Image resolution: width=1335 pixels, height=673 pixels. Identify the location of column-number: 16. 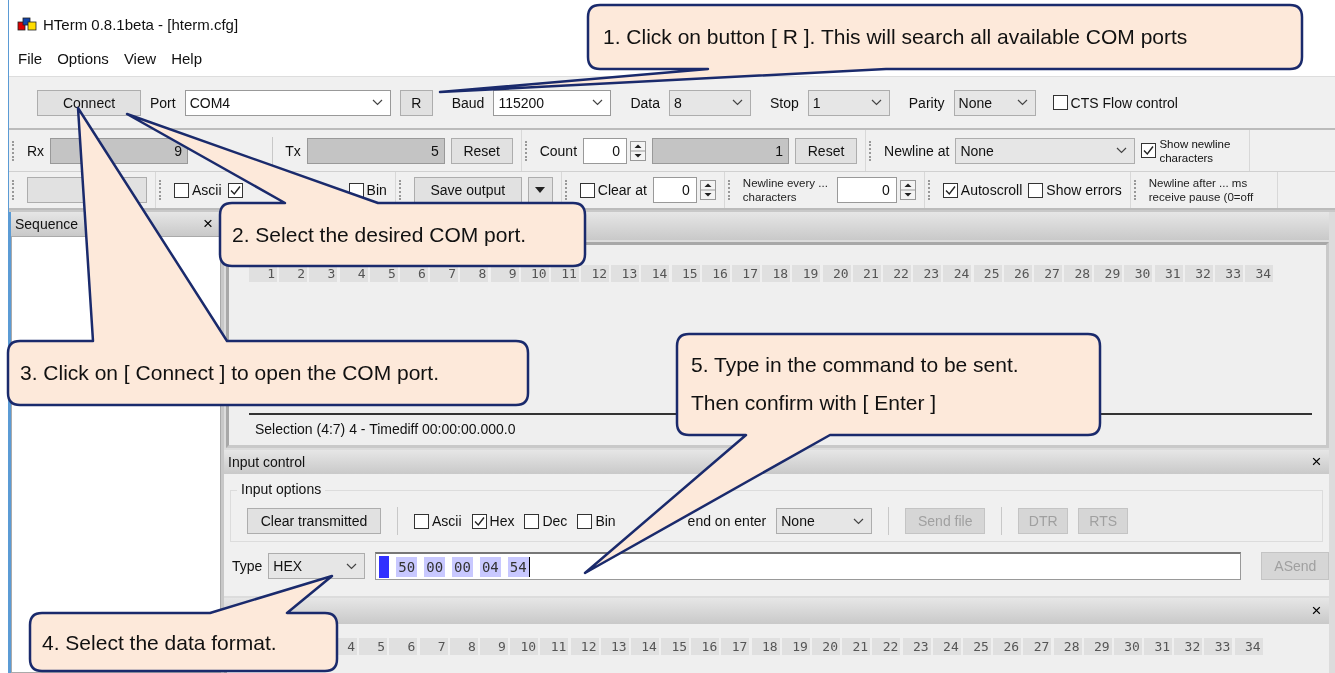
(705, 646).